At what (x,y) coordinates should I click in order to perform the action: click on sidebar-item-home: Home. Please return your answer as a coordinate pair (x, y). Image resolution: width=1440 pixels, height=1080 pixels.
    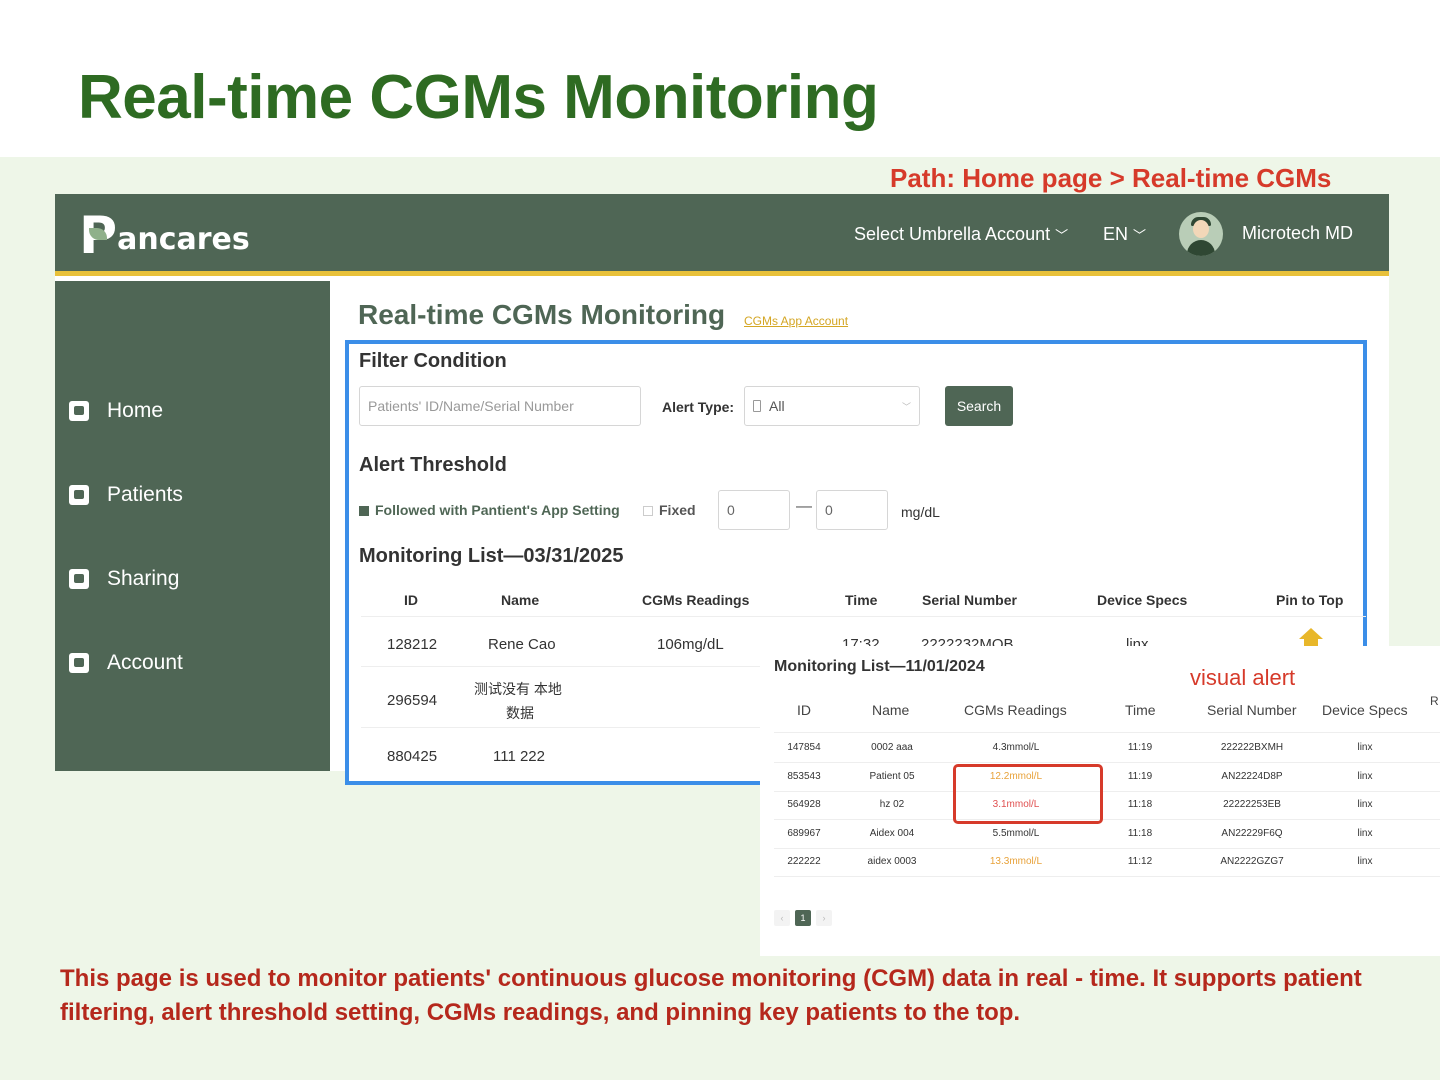
    Looking at the image, I should click on (116, 411).